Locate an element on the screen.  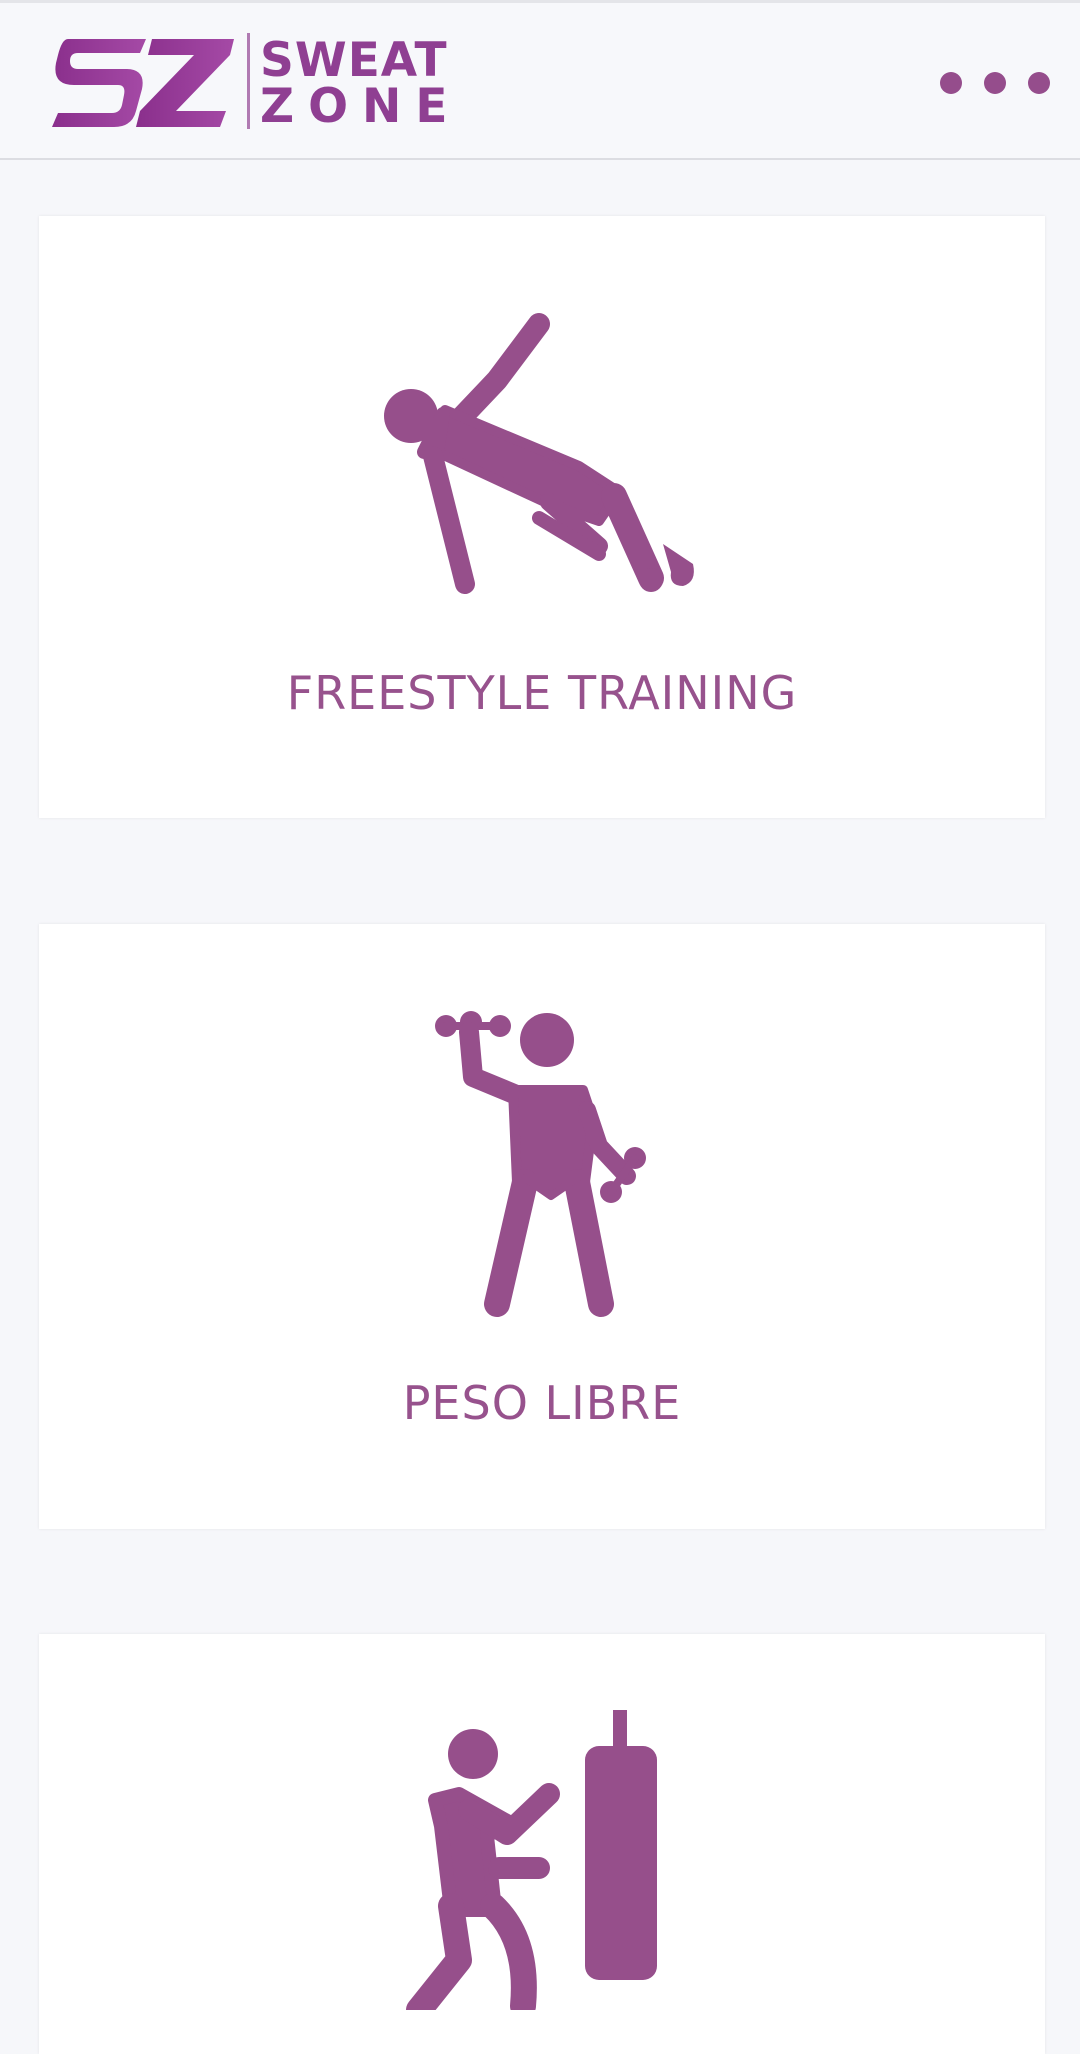
app-header: SWEAT ZONE is located at coordinates (540, 80).